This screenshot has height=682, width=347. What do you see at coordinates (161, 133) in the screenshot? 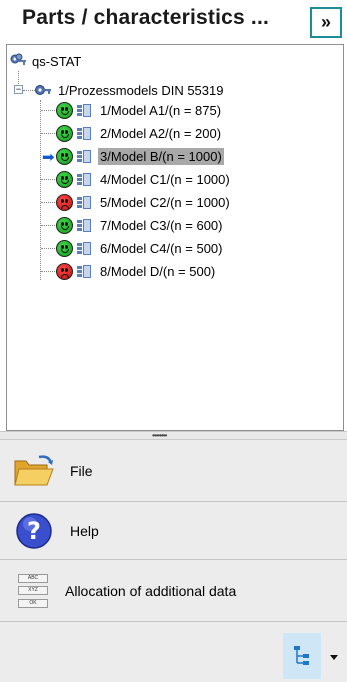
I see `tree-item-label: 2/Model A2/(n = 200)` at bounding box center [161, 133].